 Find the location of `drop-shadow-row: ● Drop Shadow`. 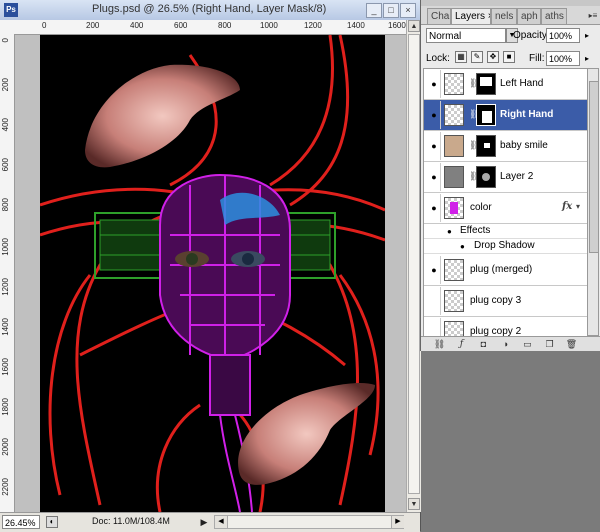

drop-shadow-row: ● Drop Shadow is located at coordinates (506, 246).